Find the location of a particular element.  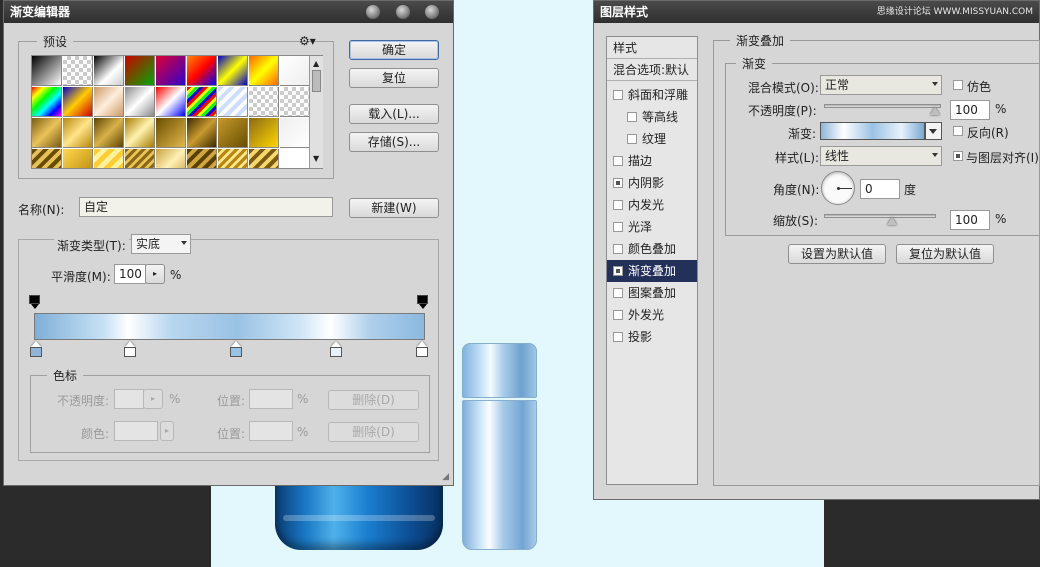

opacity-stop-left is located at coordinates (34, 302).